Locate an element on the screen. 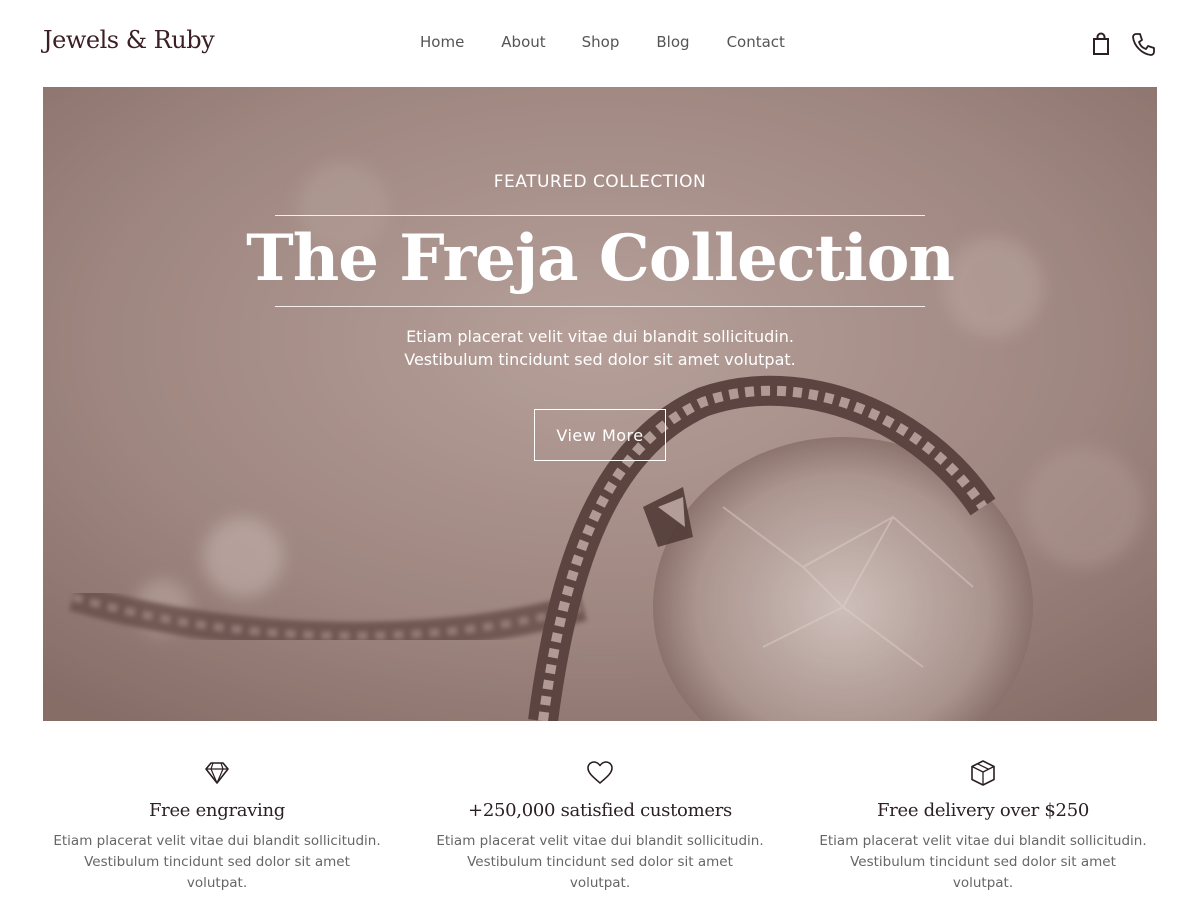 This screenshot has height=900, width=1200. main-nav: Home About Shop Blog Contact is located at coordinates (602, 42).